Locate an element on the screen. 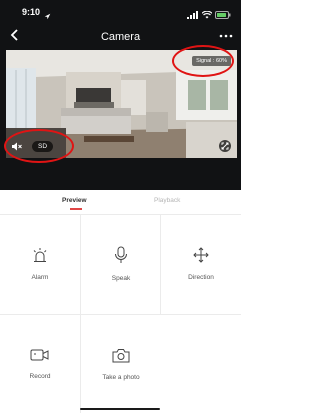 This screenshot has height=413, width=320. record-button: Record is located at coordinates (40, 364).